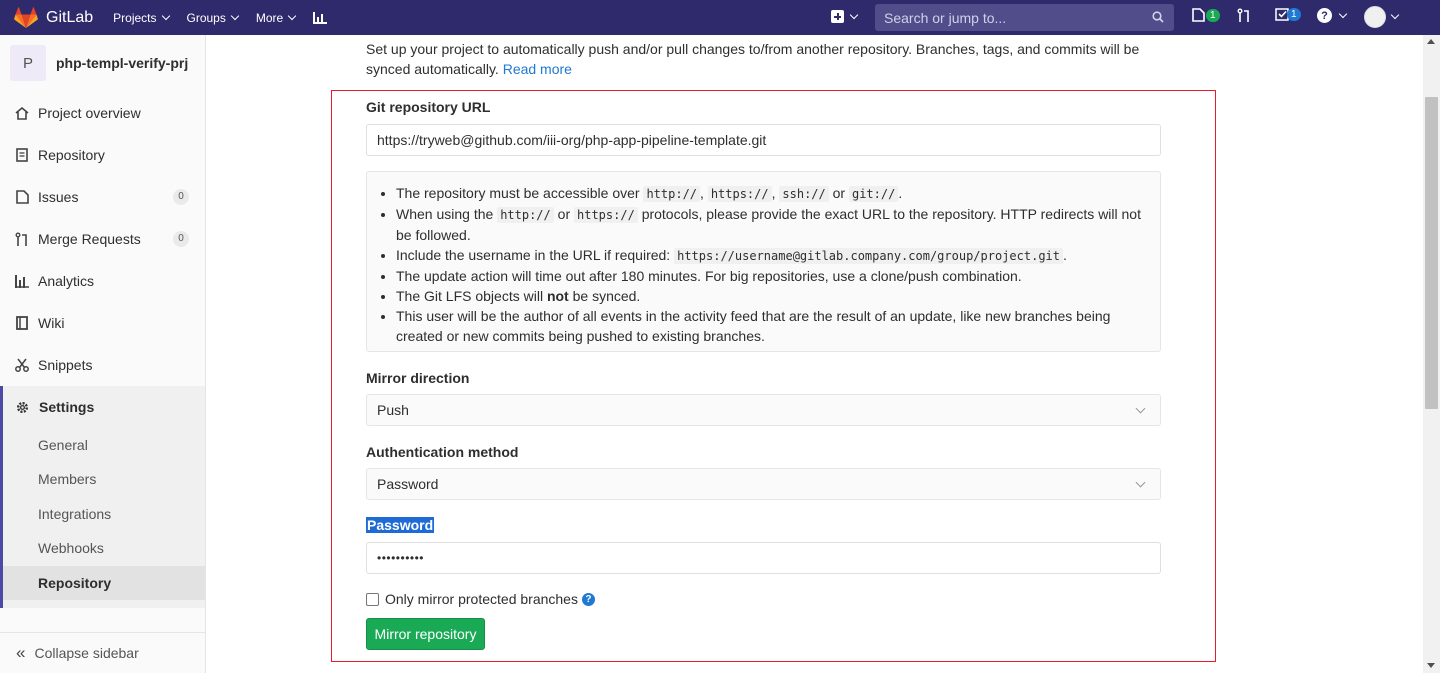 This screenshot has width=1440, height=673. Describe the element at coordinates (70, 17) in the screenshot. I see `brand-name: GitLab` at that location.